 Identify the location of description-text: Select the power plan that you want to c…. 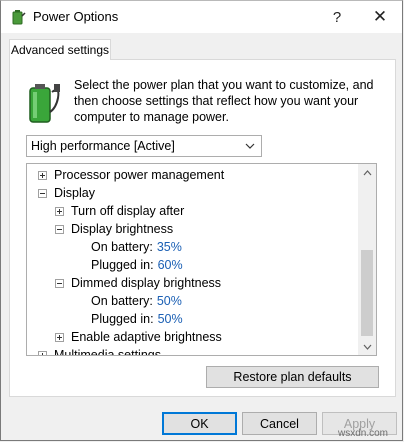
(224, 101).